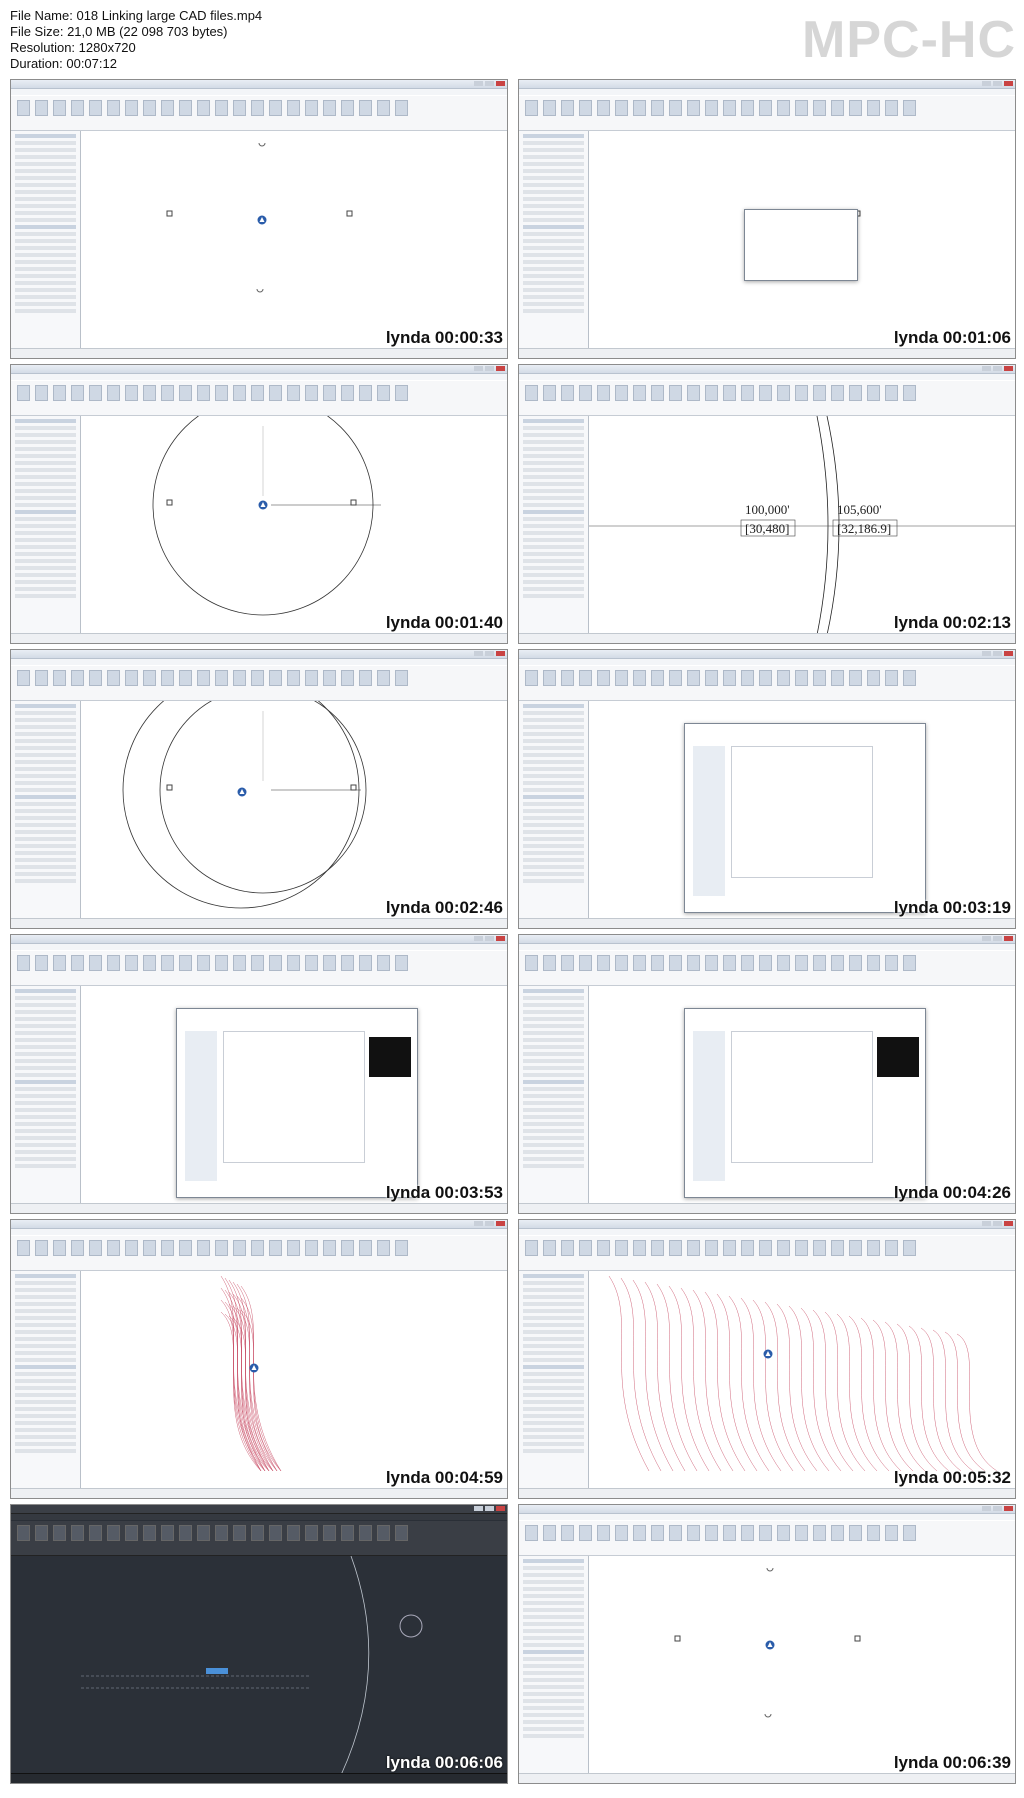 The width and height of the screenshot is (1024, 1798). I want to click on alert-dialog, so click(801, 245).